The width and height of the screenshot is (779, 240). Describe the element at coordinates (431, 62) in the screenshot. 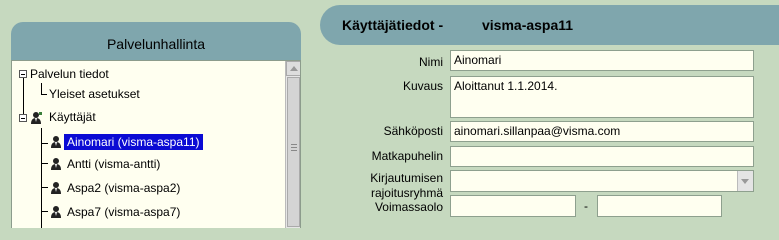

I see `name-label: Nimi` at that location.